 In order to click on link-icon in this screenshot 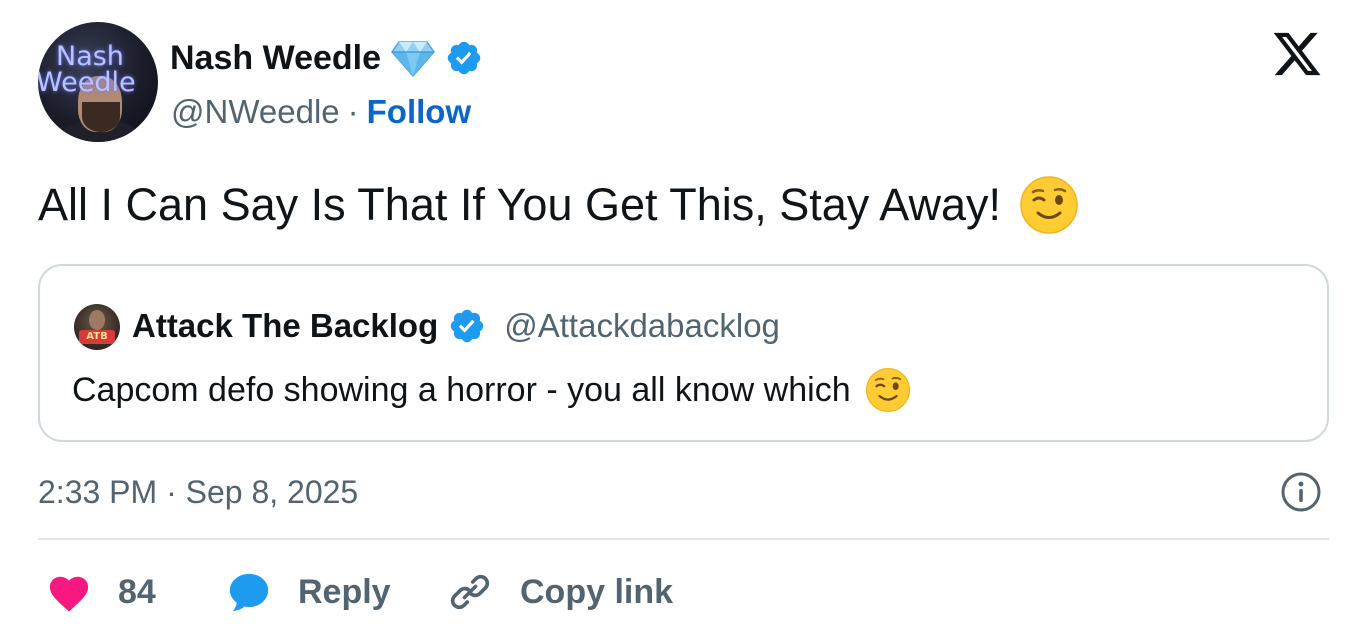, I will do `click(470, 592)`.